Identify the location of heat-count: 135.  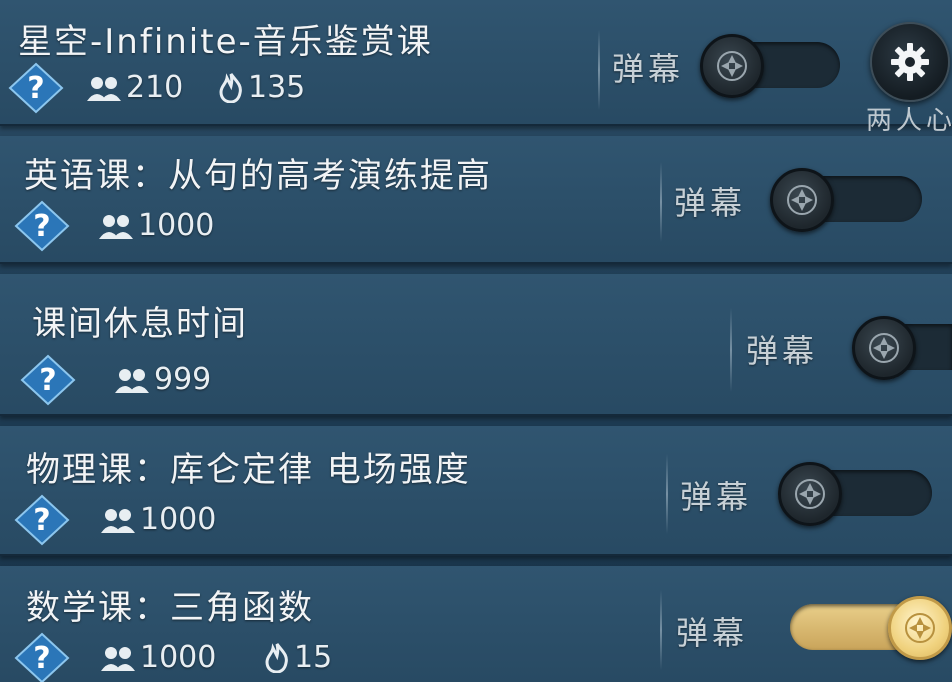
(261, 87).